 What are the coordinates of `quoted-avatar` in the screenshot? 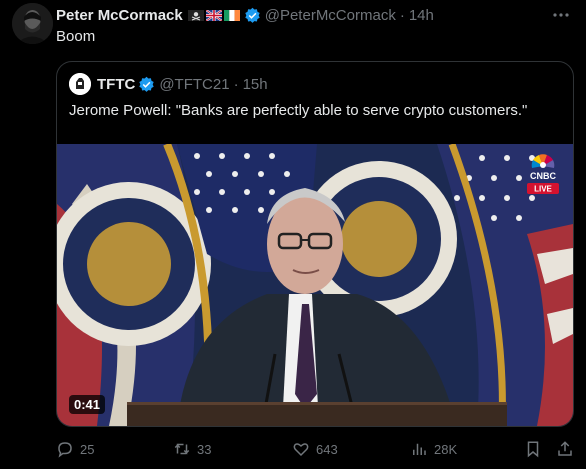 It's located at (80, 84).